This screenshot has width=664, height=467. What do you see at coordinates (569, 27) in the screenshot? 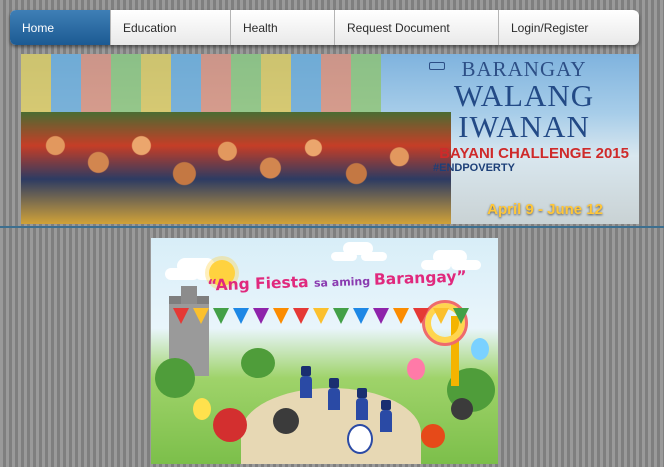
I see `nav-login-register: Login/Register` at bounding box center [569, 27].